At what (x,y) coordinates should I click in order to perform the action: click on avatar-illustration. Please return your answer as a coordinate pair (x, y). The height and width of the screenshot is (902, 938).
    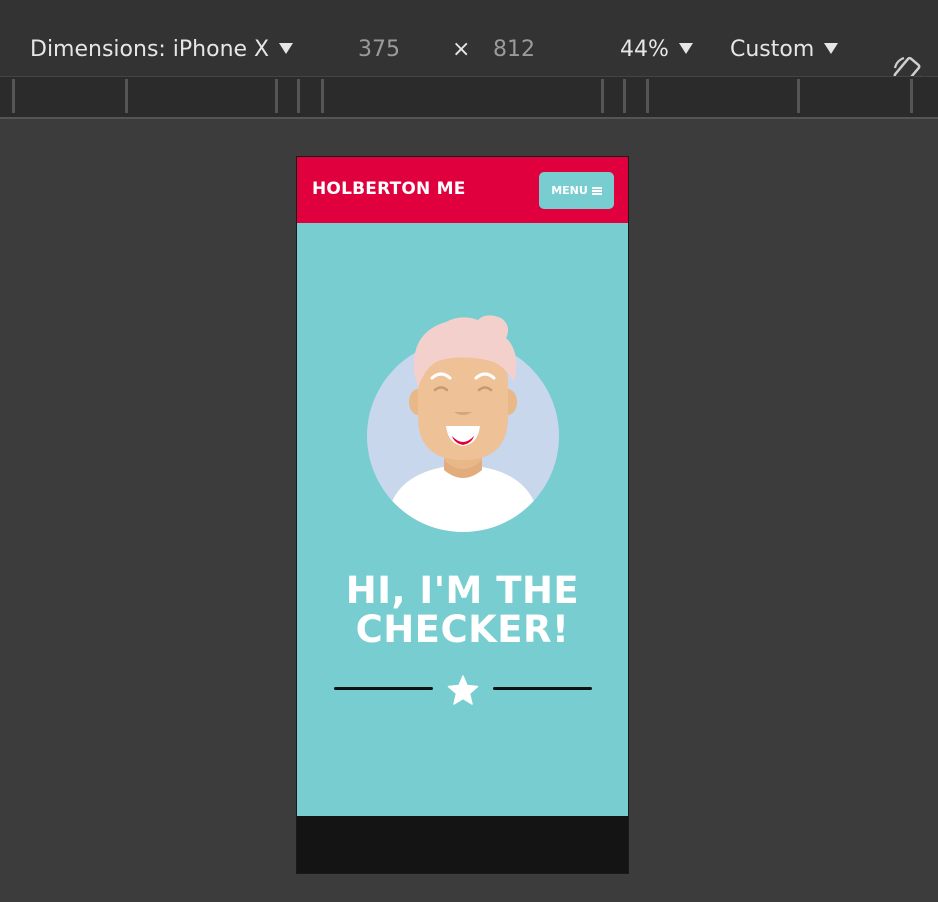
    Looking at the image, I should click on (463, 423).